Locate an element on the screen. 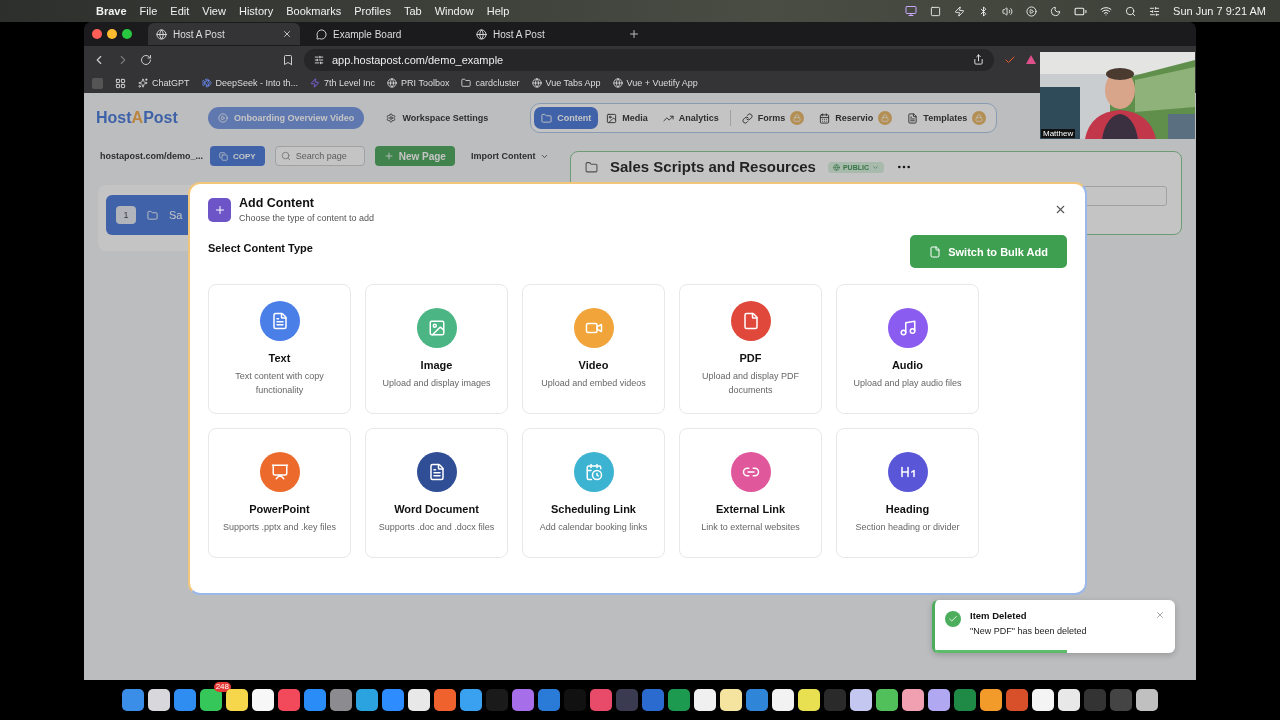 Image resolution: width=1280 pixels, height=720 pixels. minimize-window-icon is located at coordinates (112, 34).